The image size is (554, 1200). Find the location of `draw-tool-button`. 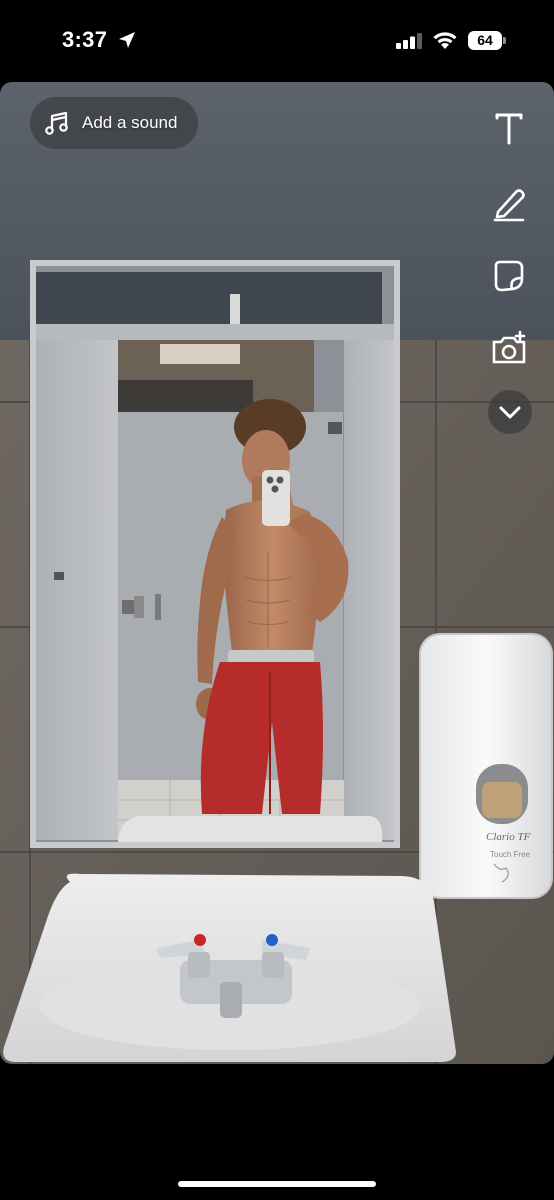

draw-tool-button is located at coordinates (509, 203).